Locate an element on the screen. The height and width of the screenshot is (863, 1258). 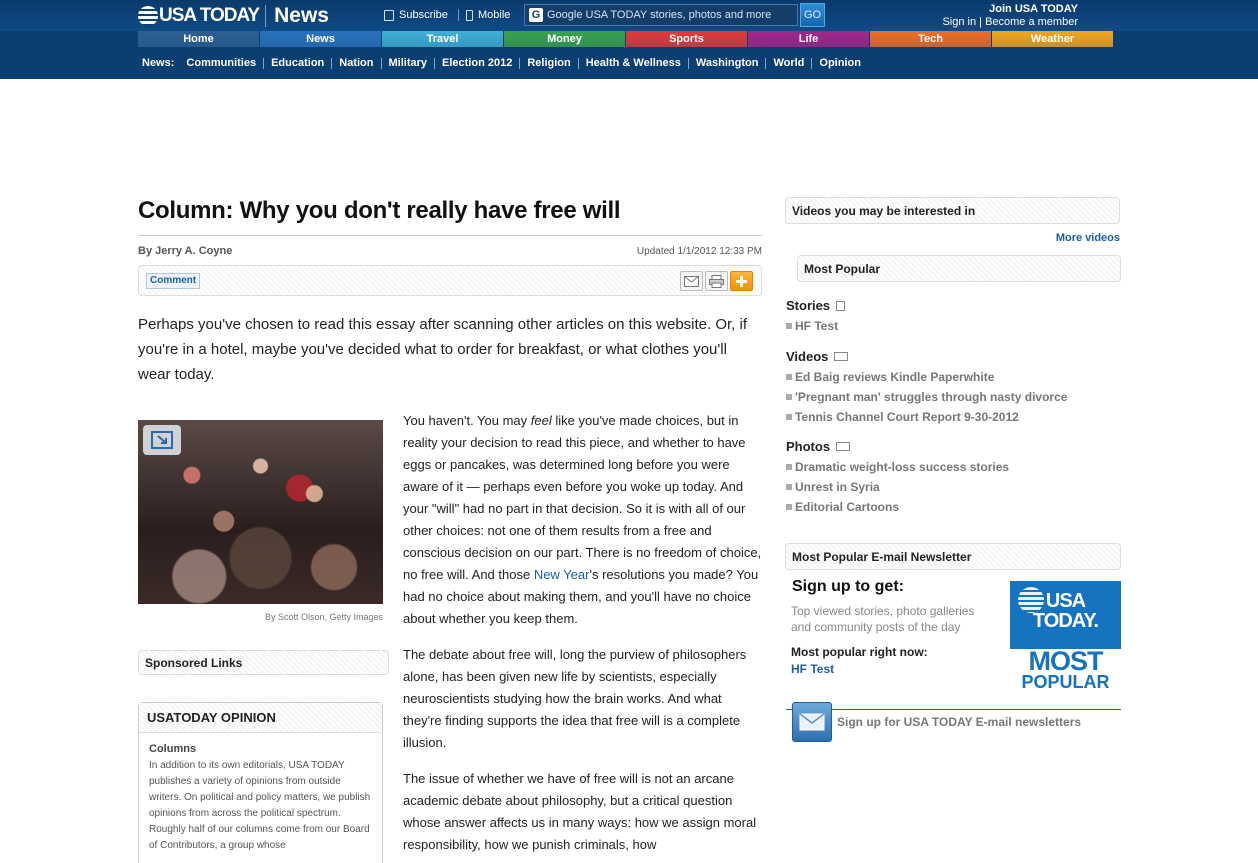
more-videos-link: More videos is located at coordinates (1088, 238).